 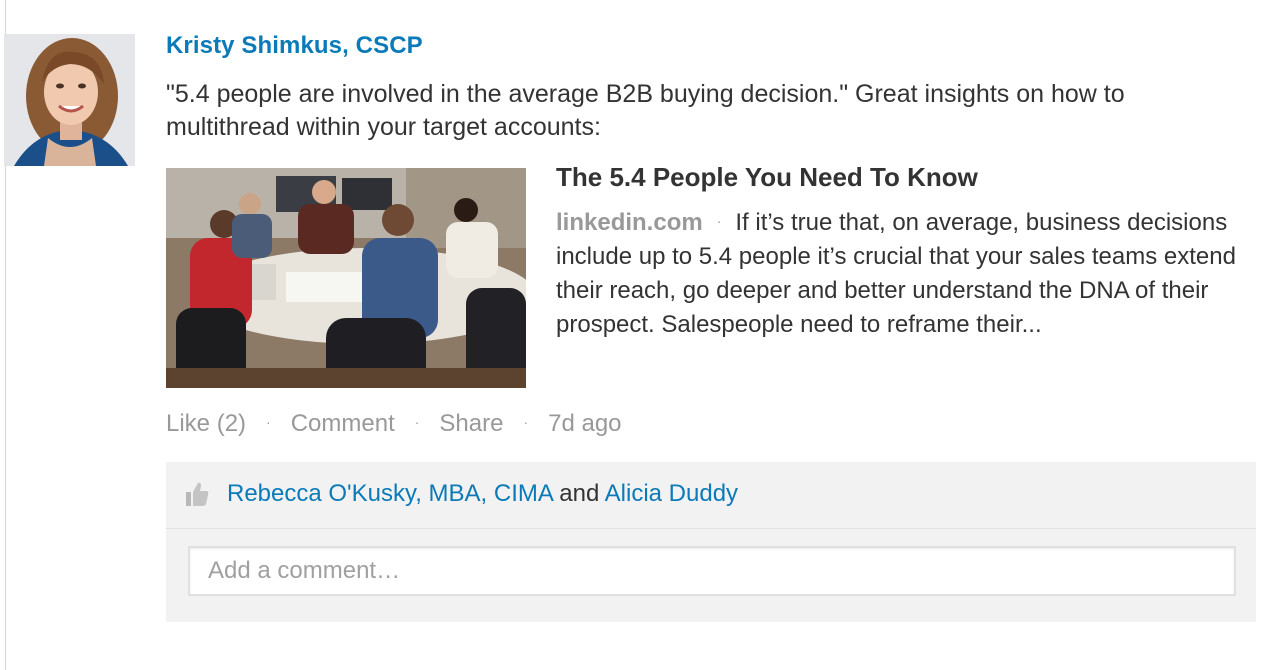 I want to click on comment-input, so click(x=712, y=571).